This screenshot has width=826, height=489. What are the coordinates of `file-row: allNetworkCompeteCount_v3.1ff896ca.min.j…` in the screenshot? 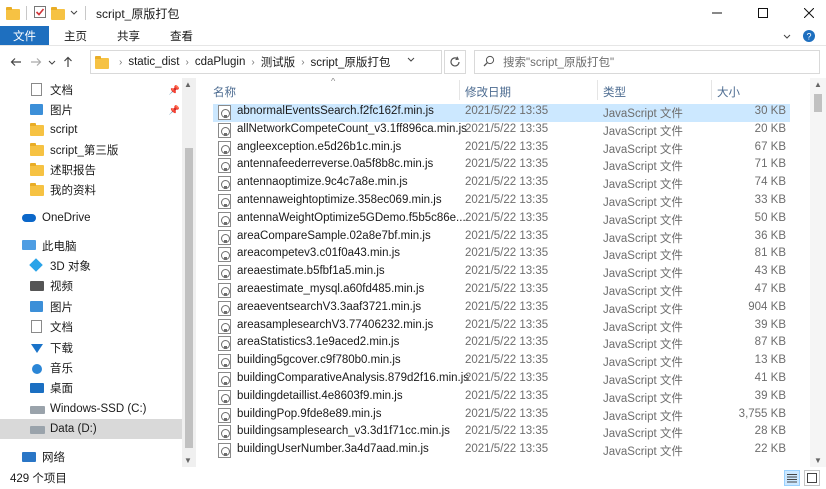 It's located at (501, 131).